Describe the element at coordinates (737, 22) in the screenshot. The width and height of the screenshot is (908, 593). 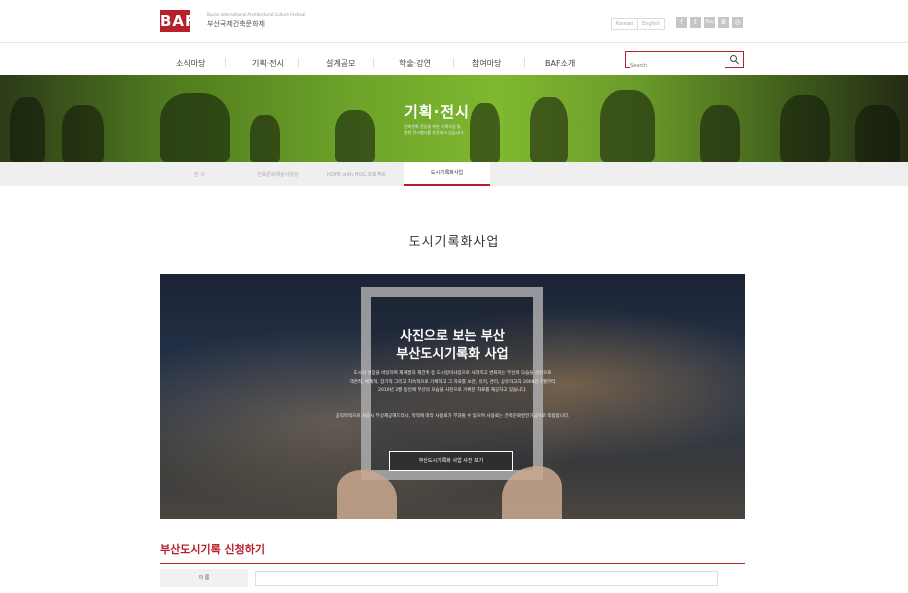
I see `instagram-icon: ◎` at that location.